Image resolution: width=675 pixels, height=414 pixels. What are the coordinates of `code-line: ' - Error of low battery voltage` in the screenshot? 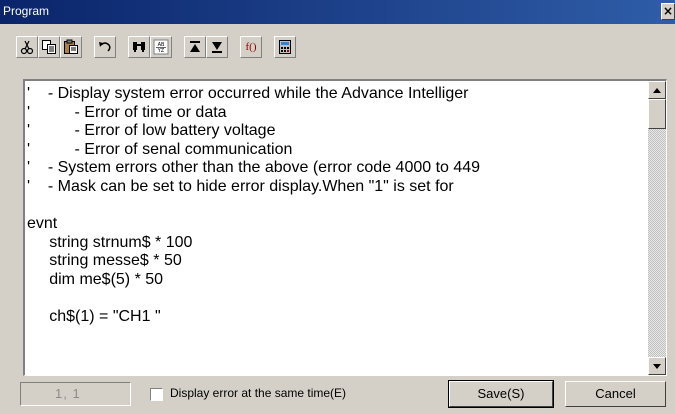 It's located at (340, 131).